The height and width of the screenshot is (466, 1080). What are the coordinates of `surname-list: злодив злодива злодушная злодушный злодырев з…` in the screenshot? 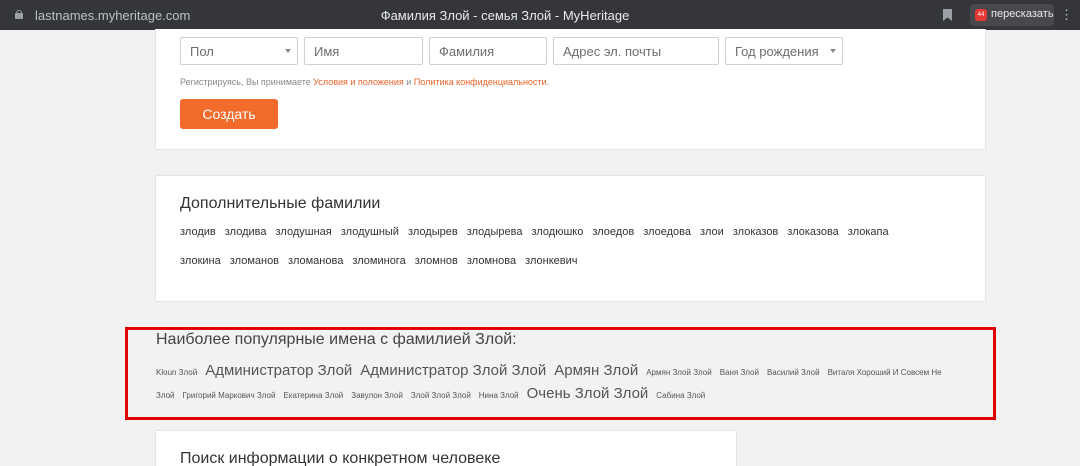 It's located at (539, 232).